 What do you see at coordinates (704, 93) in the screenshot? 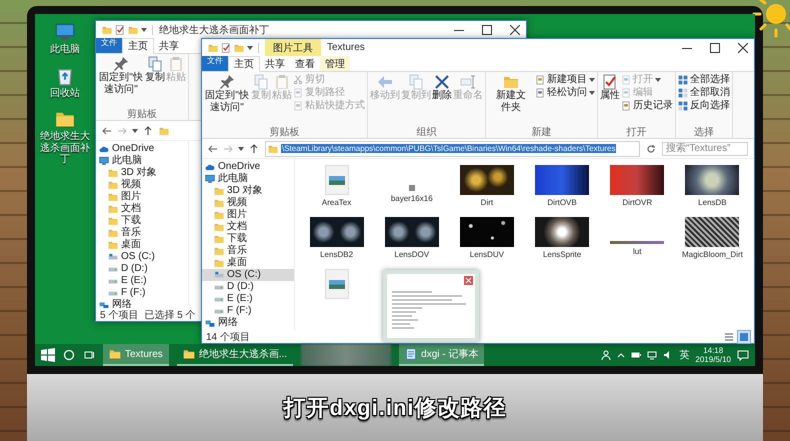
I see `ribbon-button: 全部取消` at bounding box center [704, 93].